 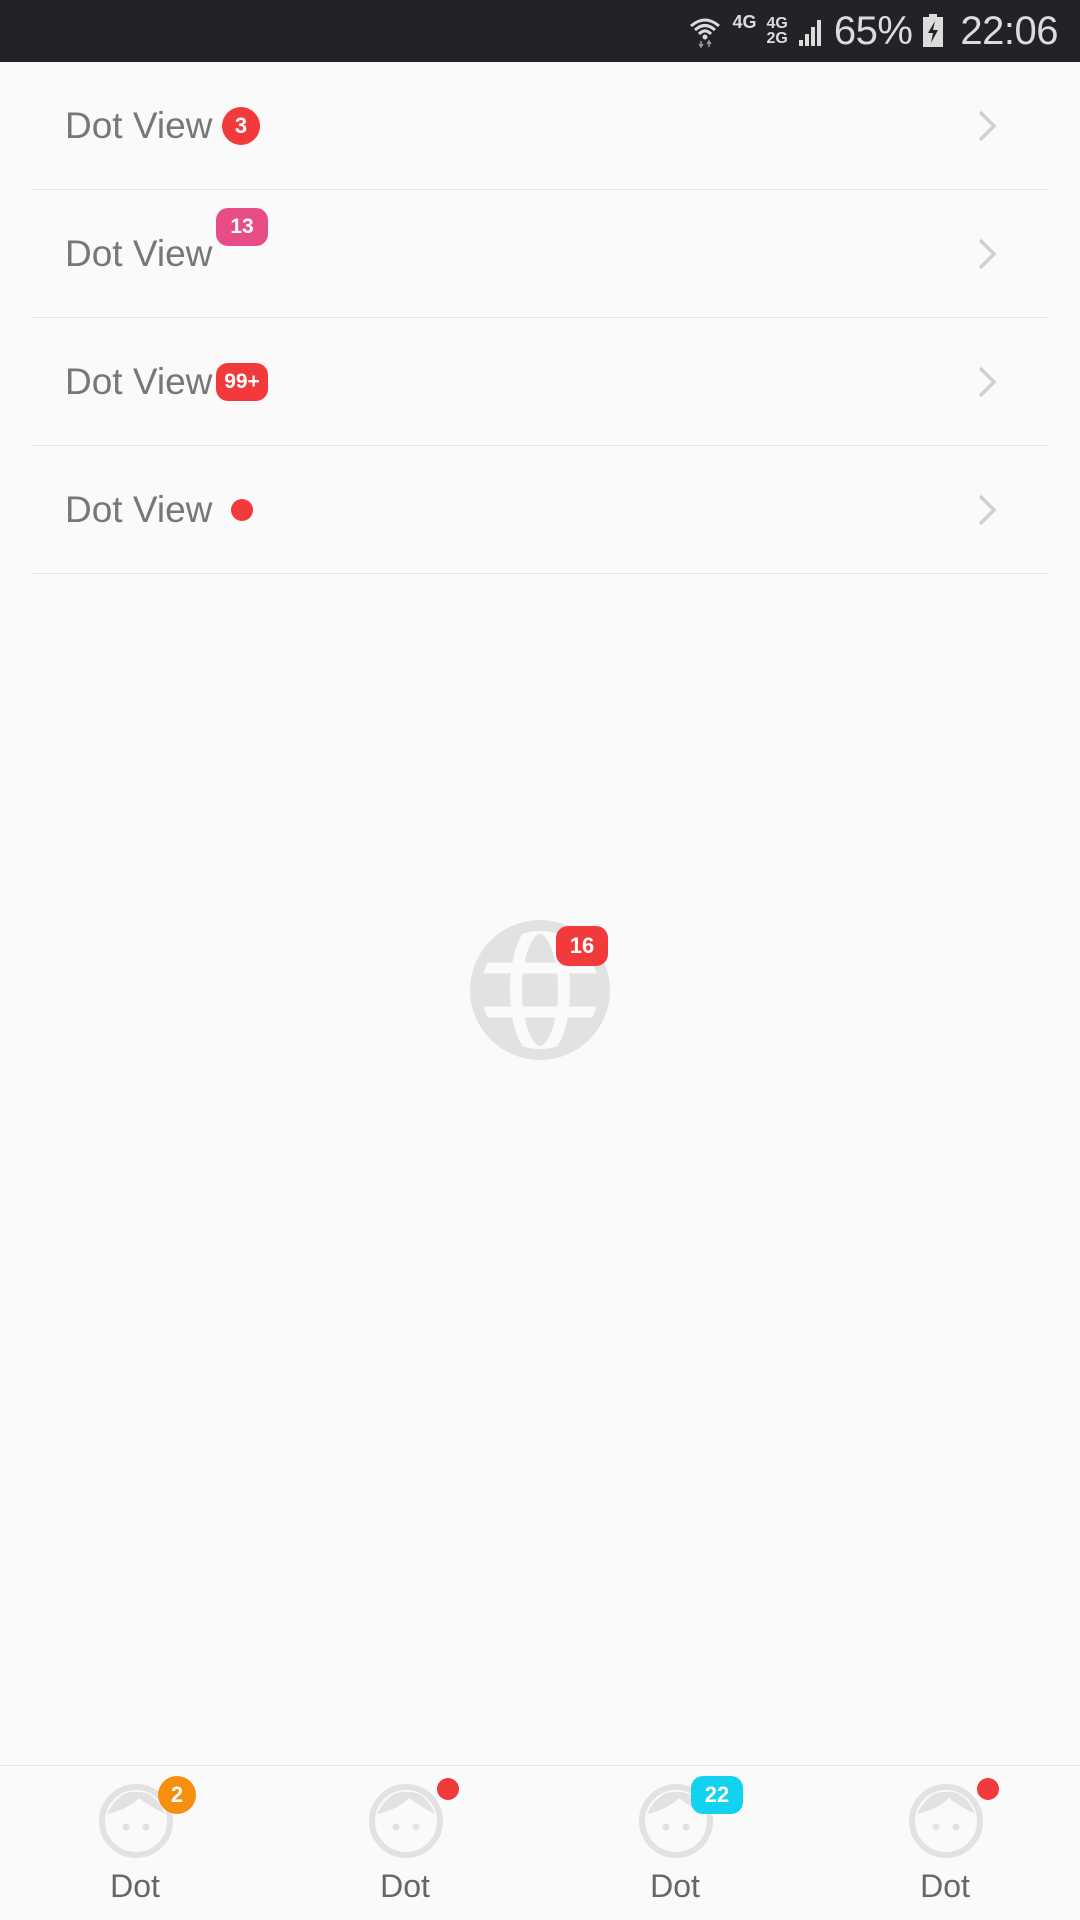 I want to click on tab-dot-2: Dot, so click(x=405, y=1843).